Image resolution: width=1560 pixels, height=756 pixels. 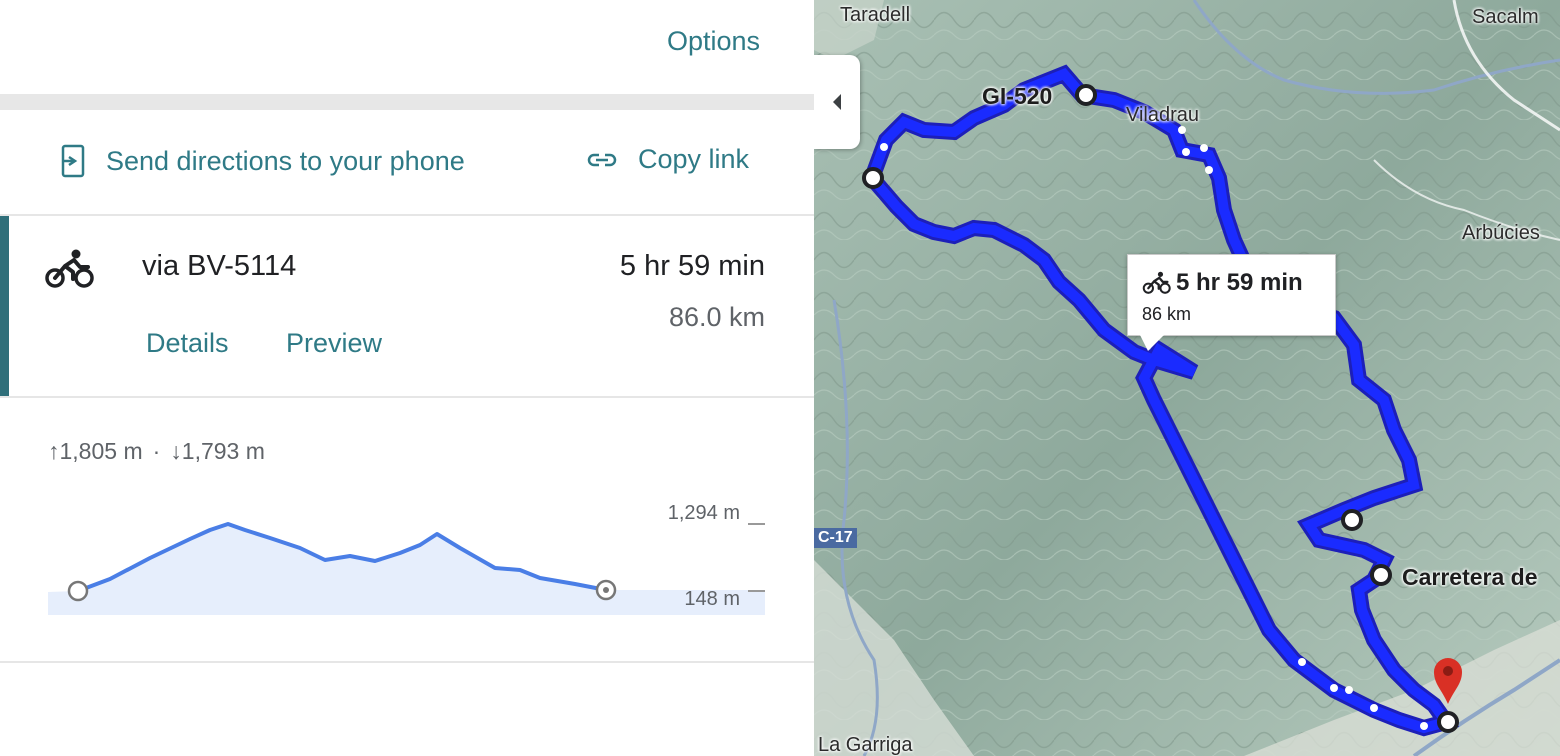 What do you see at coordinates (1505, 17) in the screenshot?
I see `place-label-sacalm: Sacalm` at bounding box center [1505, 17].